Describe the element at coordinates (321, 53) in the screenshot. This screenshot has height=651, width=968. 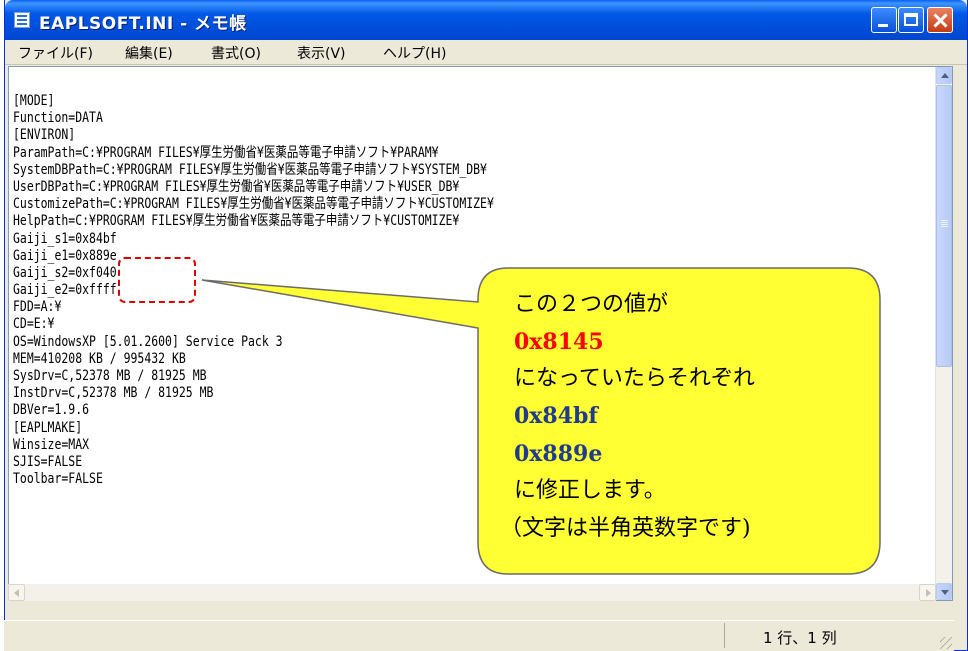
I see `menu-view: 表示(V)` at that location.